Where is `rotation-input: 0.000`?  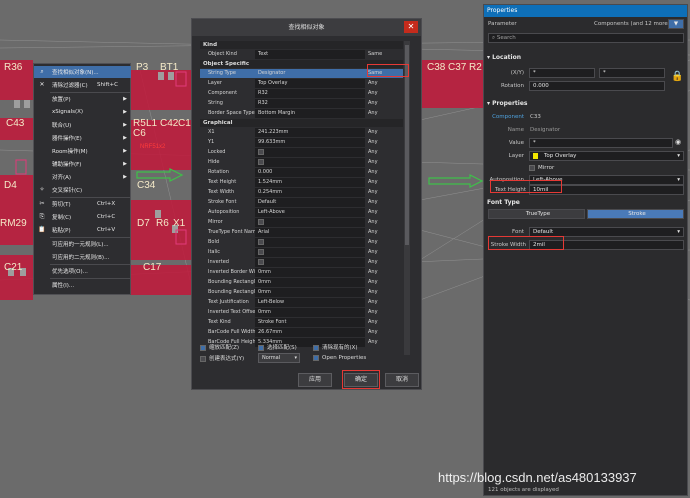
rotation-input: 0.000 is located at coordinates (597, 86).